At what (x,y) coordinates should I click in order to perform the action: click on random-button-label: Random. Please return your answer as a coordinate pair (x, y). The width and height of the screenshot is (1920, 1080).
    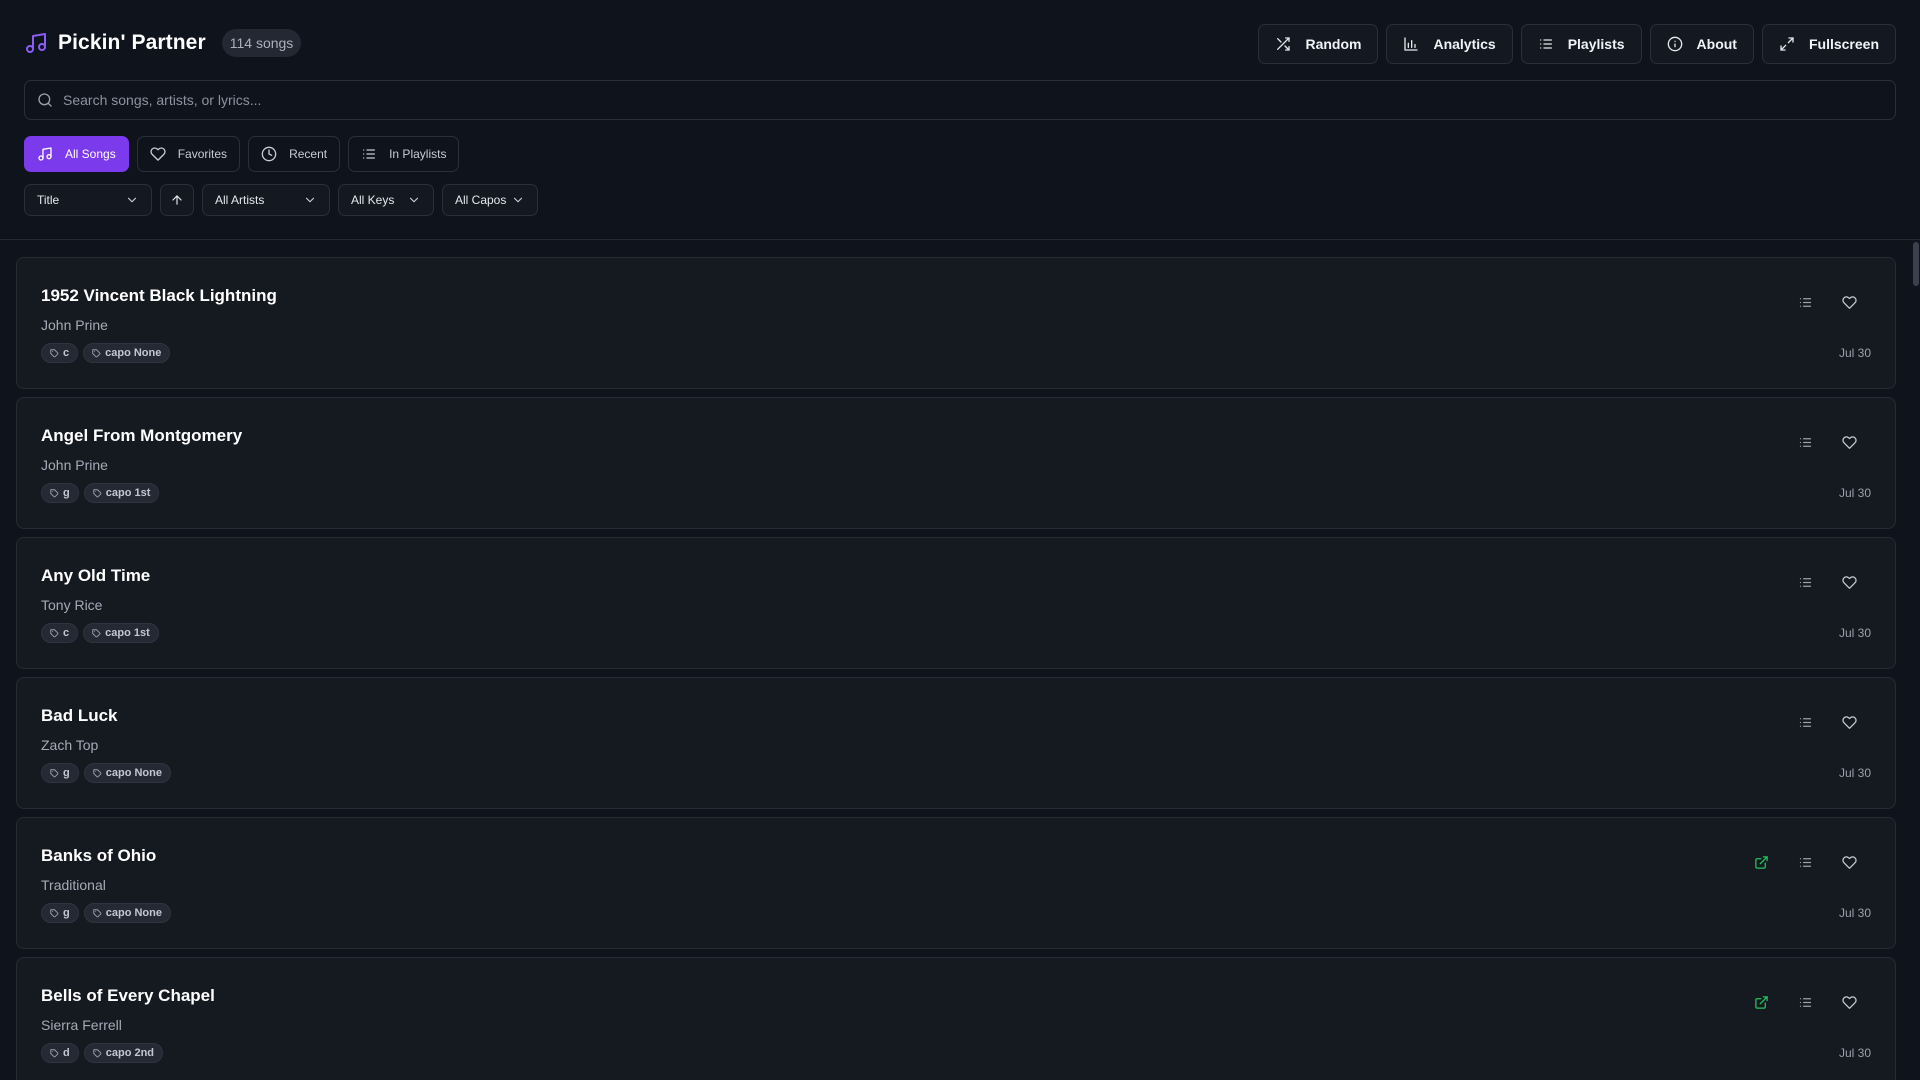
    Looking at the image, I should click on (1333, 44).